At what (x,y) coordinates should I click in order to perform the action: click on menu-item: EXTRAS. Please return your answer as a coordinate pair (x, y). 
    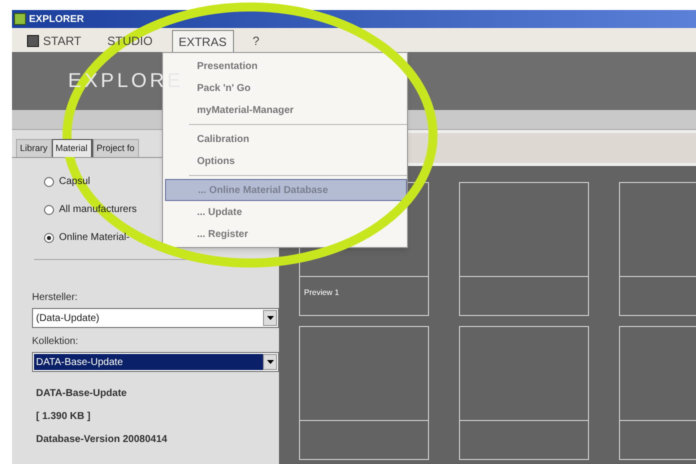
    Looking at the image, I should click on (203, 41).